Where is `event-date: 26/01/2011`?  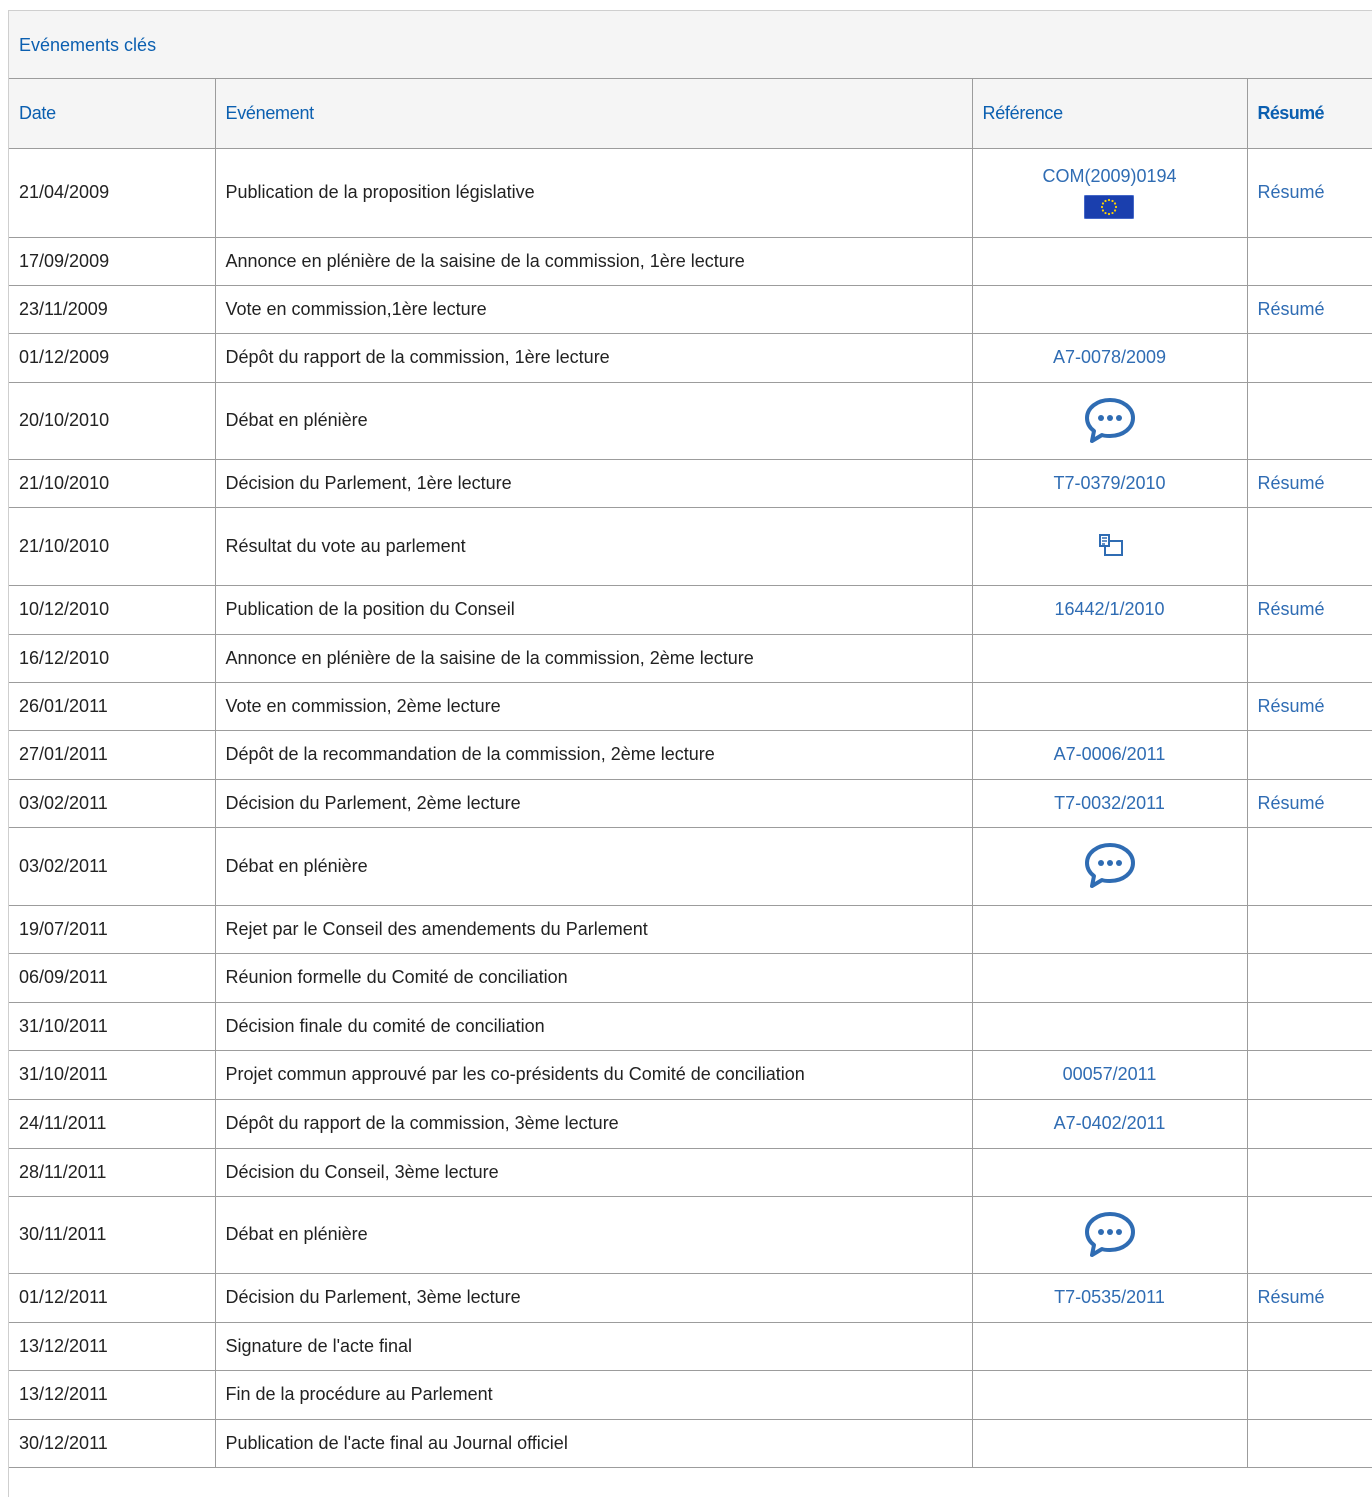
event-date: 26/01/2011 is located at coordinates (112, 706).